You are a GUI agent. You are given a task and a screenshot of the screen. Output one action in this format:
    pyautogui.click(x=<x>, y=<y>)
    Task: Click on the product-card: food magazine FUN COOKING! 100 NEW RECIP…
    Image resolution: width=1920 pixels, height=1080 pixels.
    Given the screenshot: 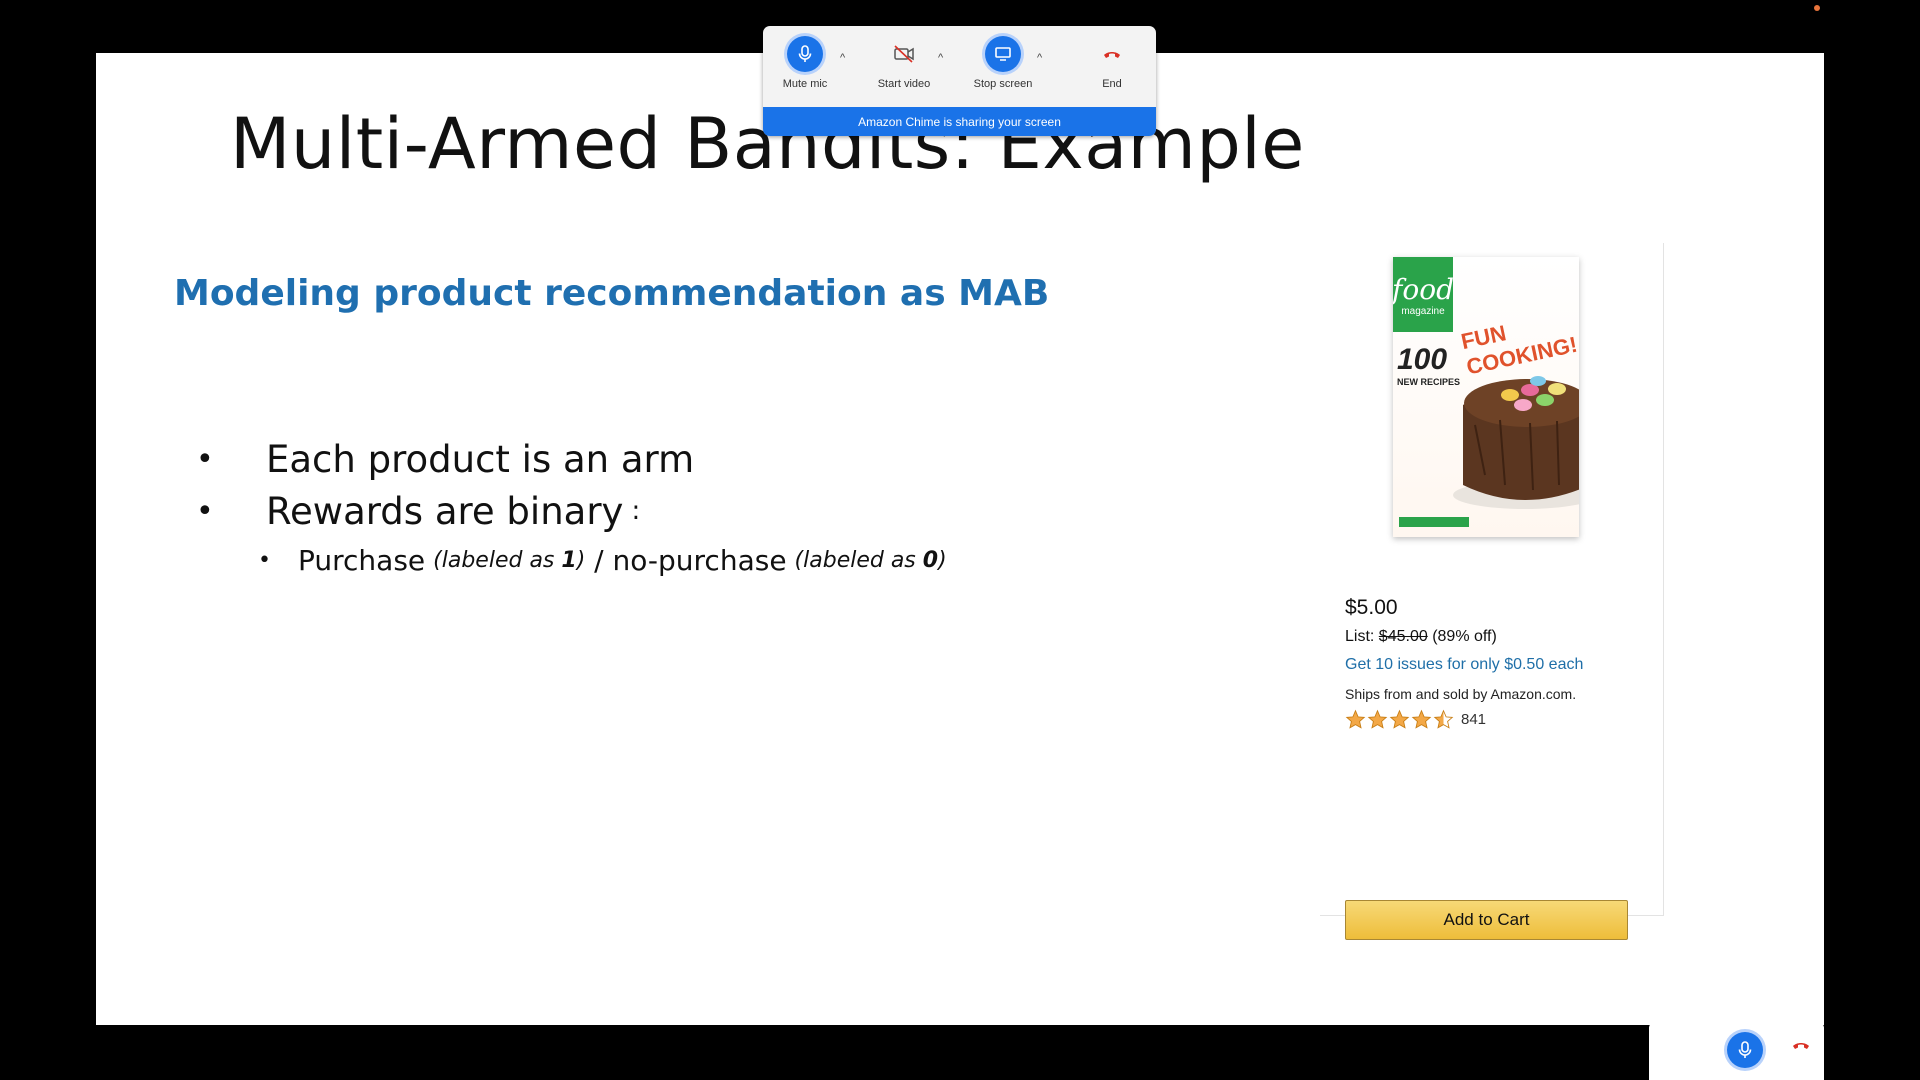 What is the action you would take?
    pyautogui.click(x=1492, y=591)
    